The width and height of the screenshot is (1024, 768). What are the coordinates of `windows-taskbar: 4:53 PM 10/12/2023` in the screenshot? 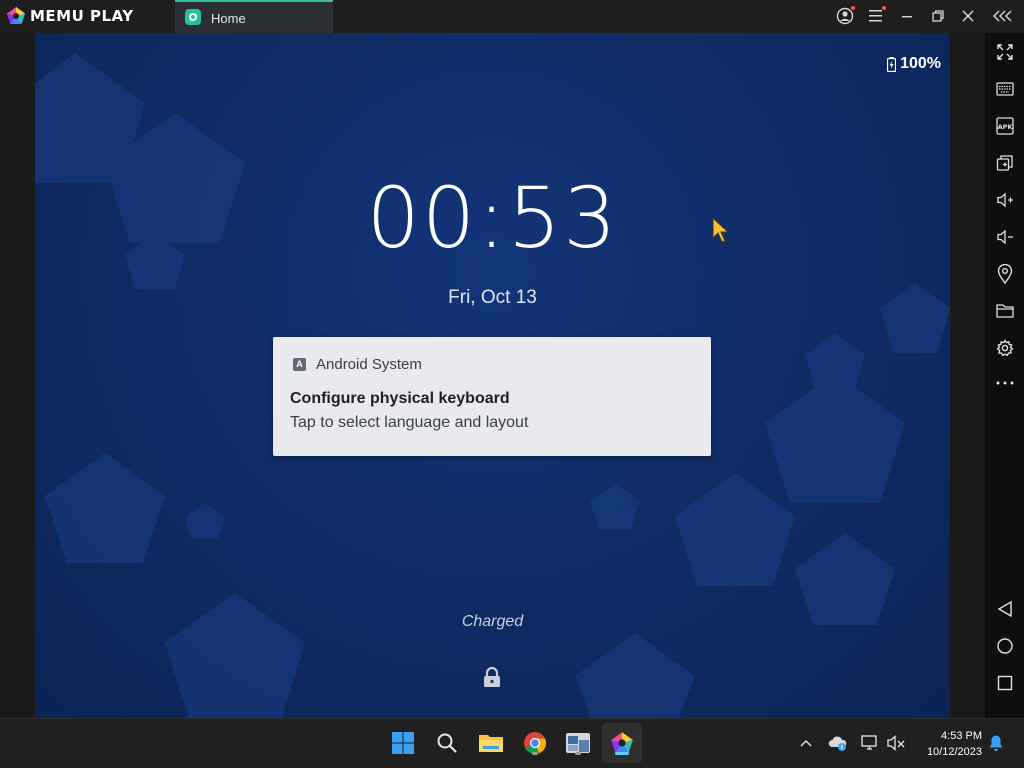 It's located at (512, 743).